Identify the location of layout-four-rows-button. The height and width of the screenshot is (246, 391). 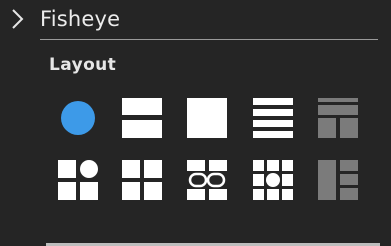
(273, 118).